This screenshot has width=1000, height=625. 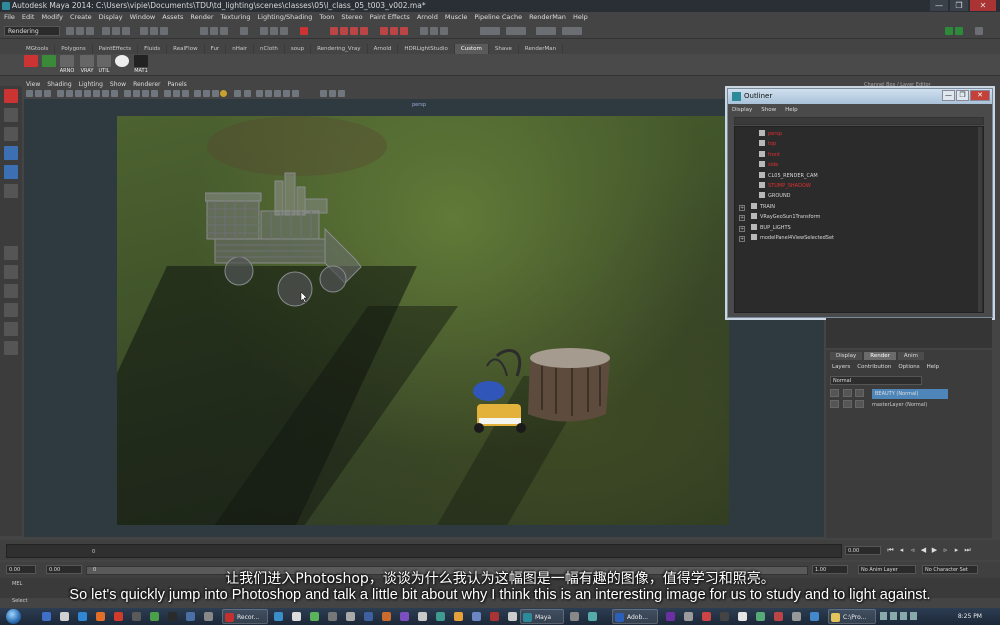 I want to click on input-field-icon, so click(x=490, y=31).